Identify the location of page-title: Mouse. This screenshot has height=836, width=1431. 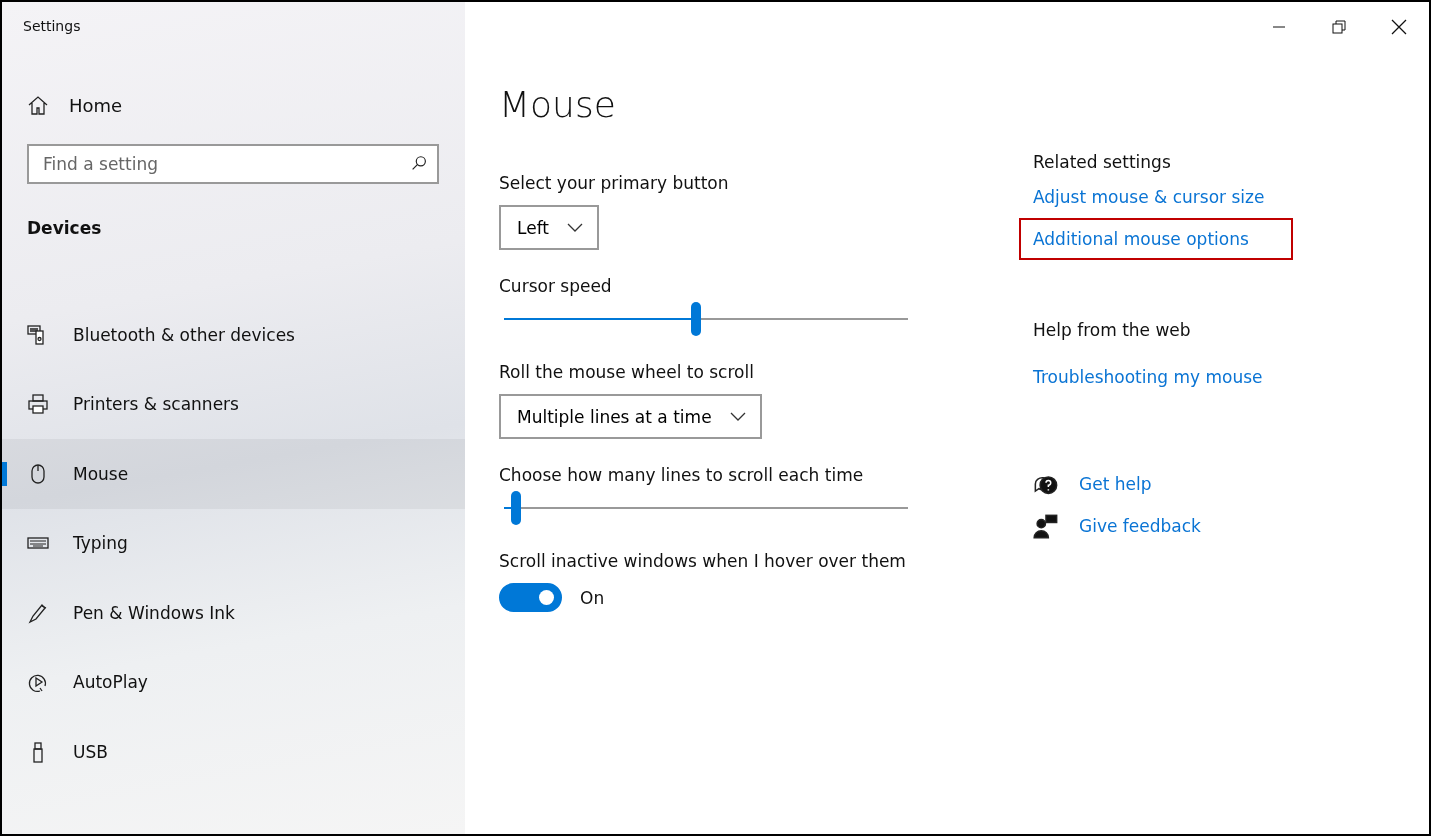
(558, 104).